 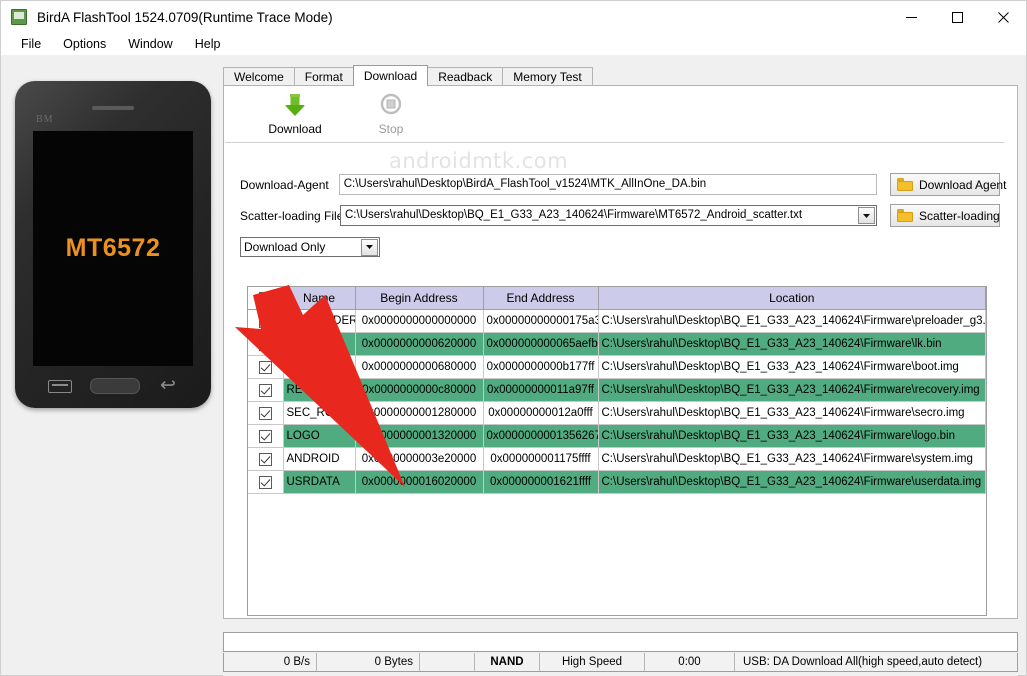 I want to click on menu-item-window: Window, so click(x=150, y=44).